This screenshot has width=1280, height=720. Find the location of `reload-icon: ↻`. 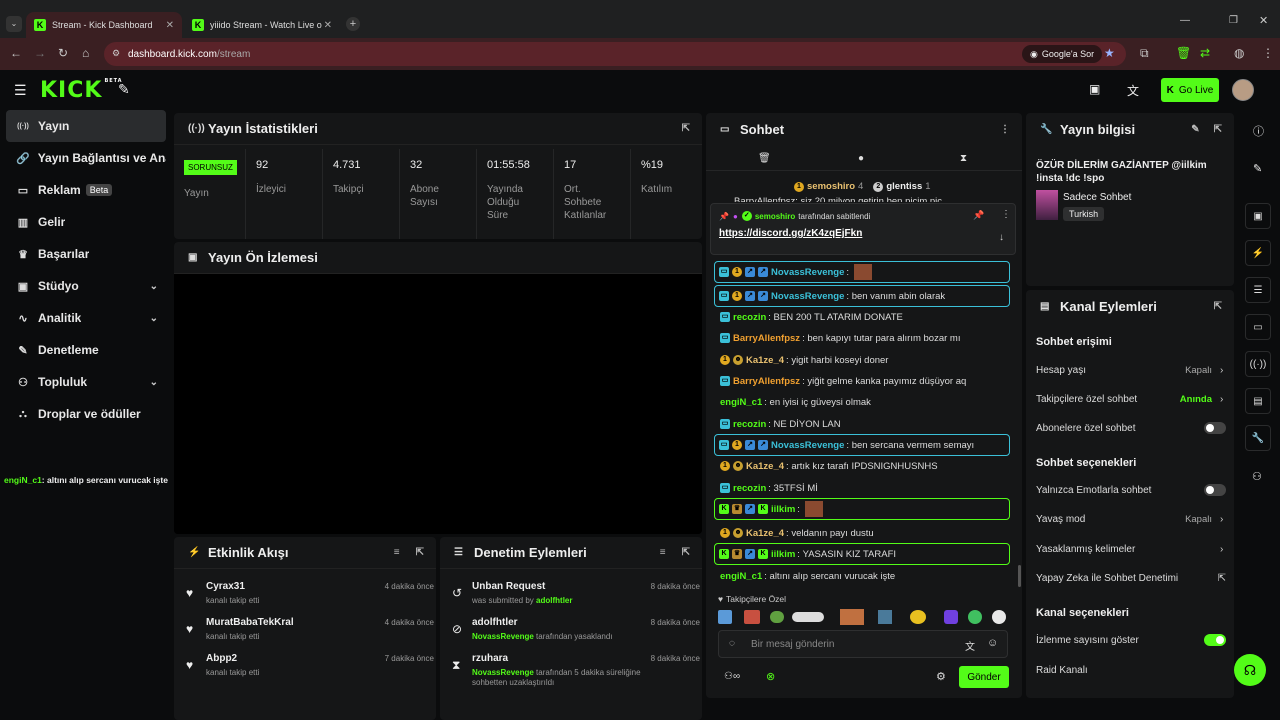

reload-icon: ↻ is located at coordinates (63, 53).